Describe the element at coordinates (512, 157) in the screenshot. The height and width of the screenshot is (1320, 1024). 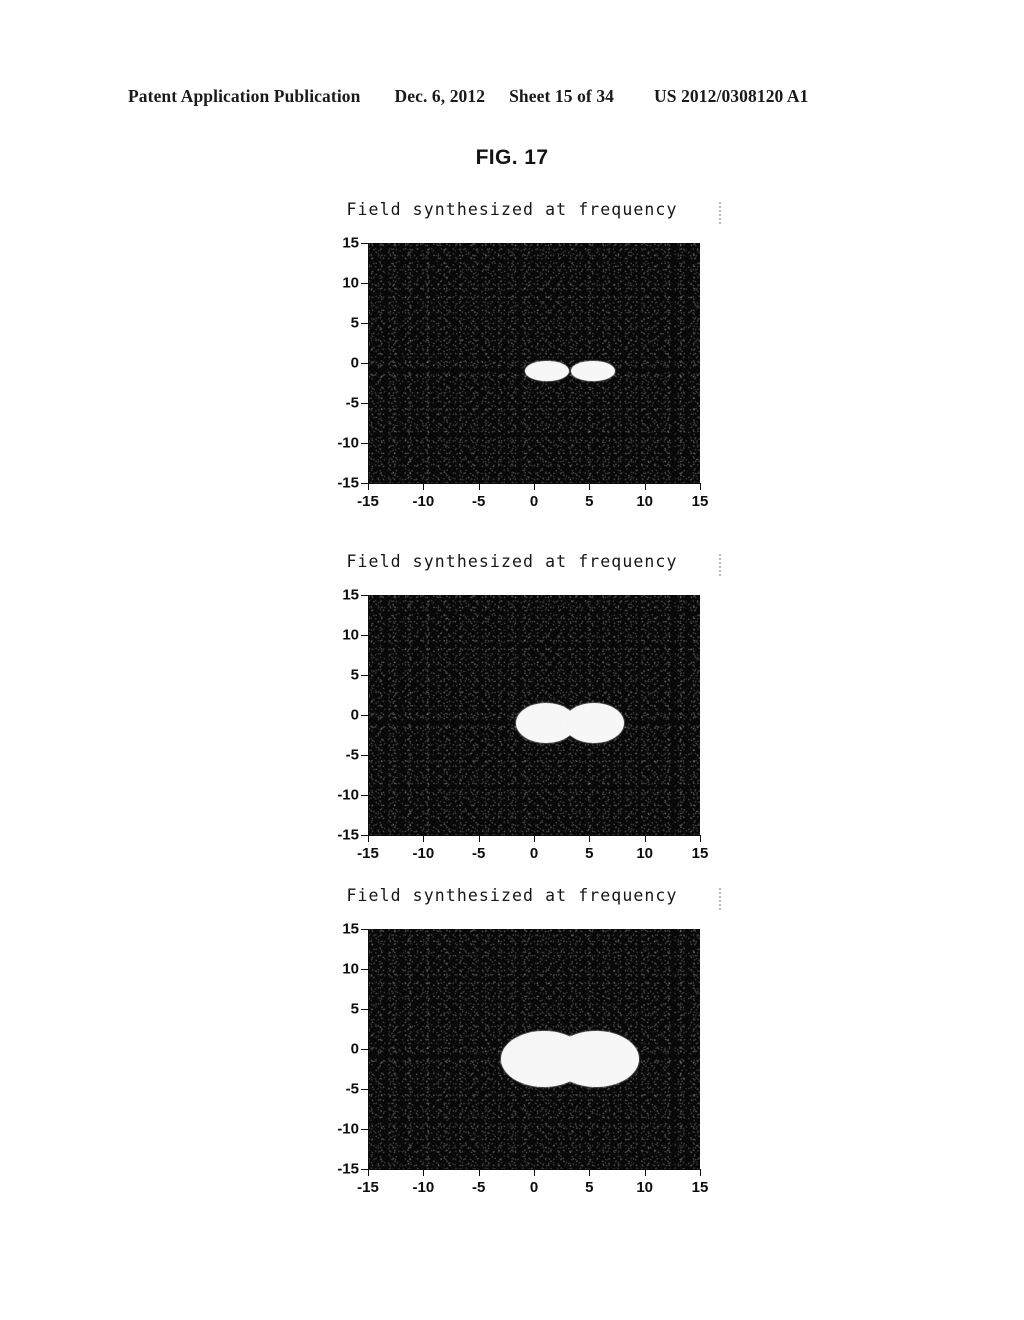
I see `figure-label: FIG. 17` at that location.